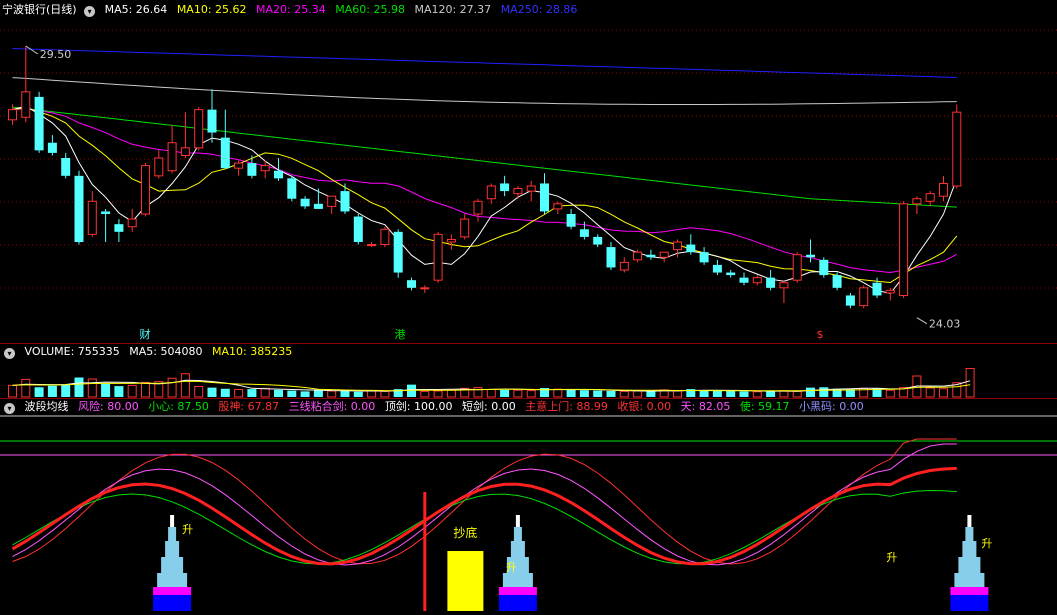 Image resolution: width=1057 pixels, height=615 pixels. What do you see at coordinates (820, 334) in the screenshot?
I see `event-marker: $` at bounding box center [820, 334].